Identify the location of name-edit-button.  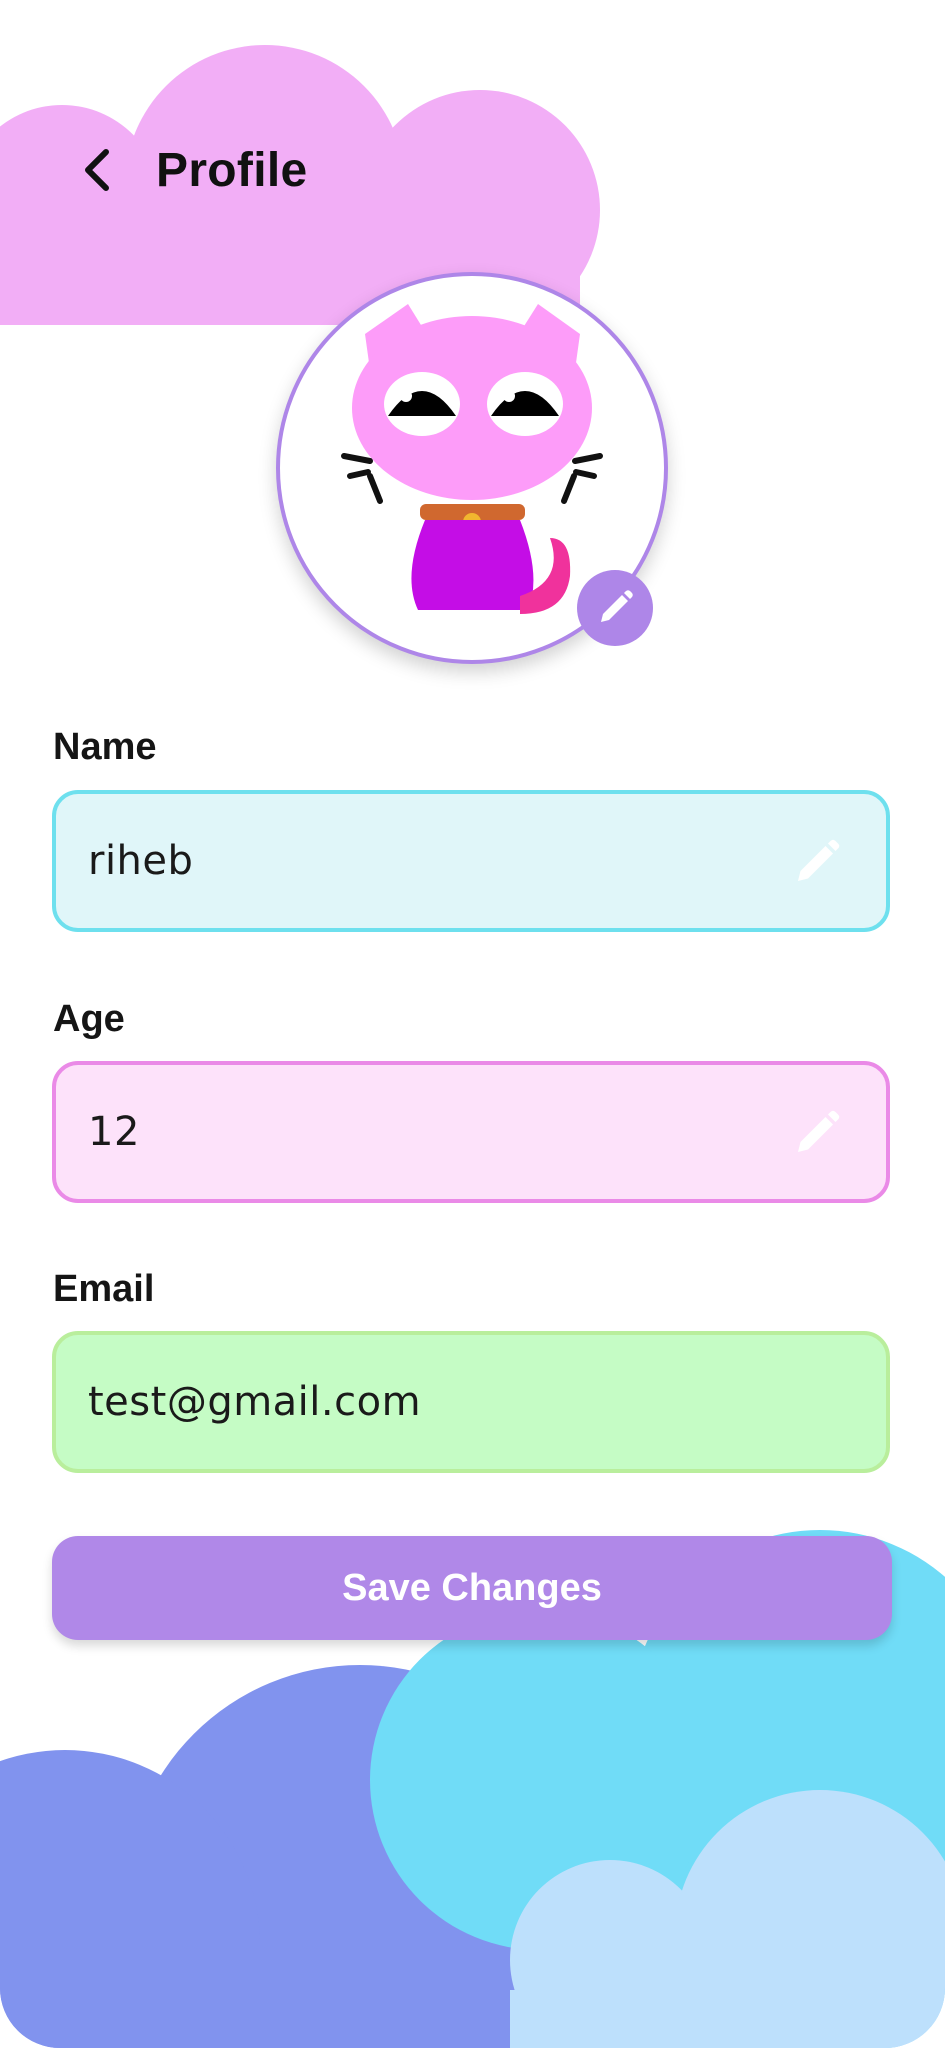
(818, 861).